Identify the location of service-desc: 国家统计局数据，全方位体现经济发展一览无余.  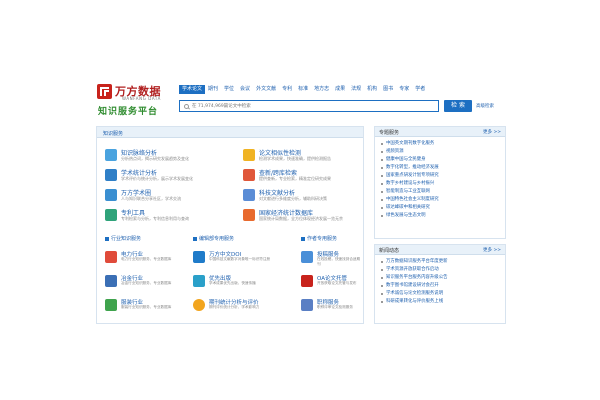
(301, 218).